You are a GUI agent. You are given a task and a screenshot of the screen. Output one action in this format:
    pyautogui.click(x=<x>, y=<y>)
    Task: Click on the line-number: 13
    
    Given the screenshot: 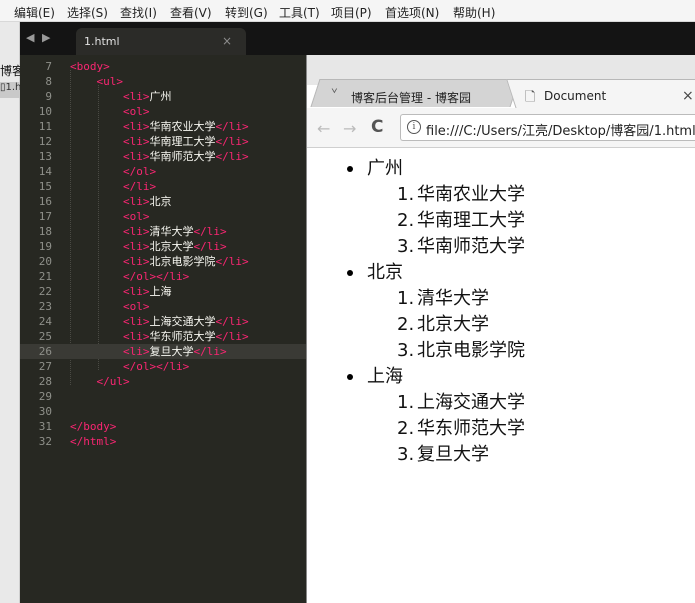 What is the action you would take?
    pyautogui.click(x=45, y=156)
    